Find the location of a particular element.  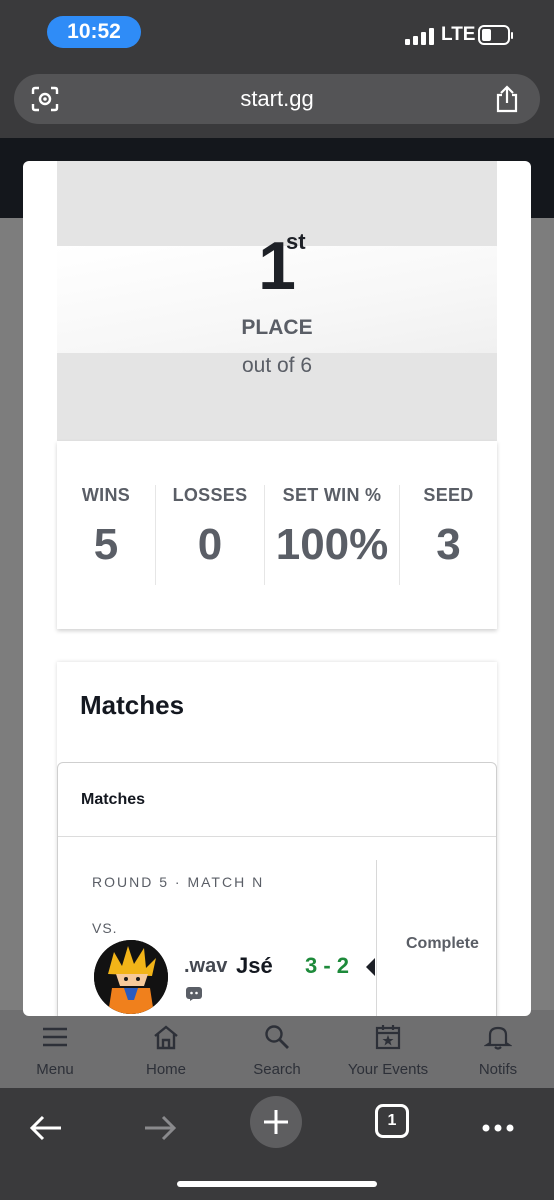

calendar-star-icon is located at coordinates (388, 1037).